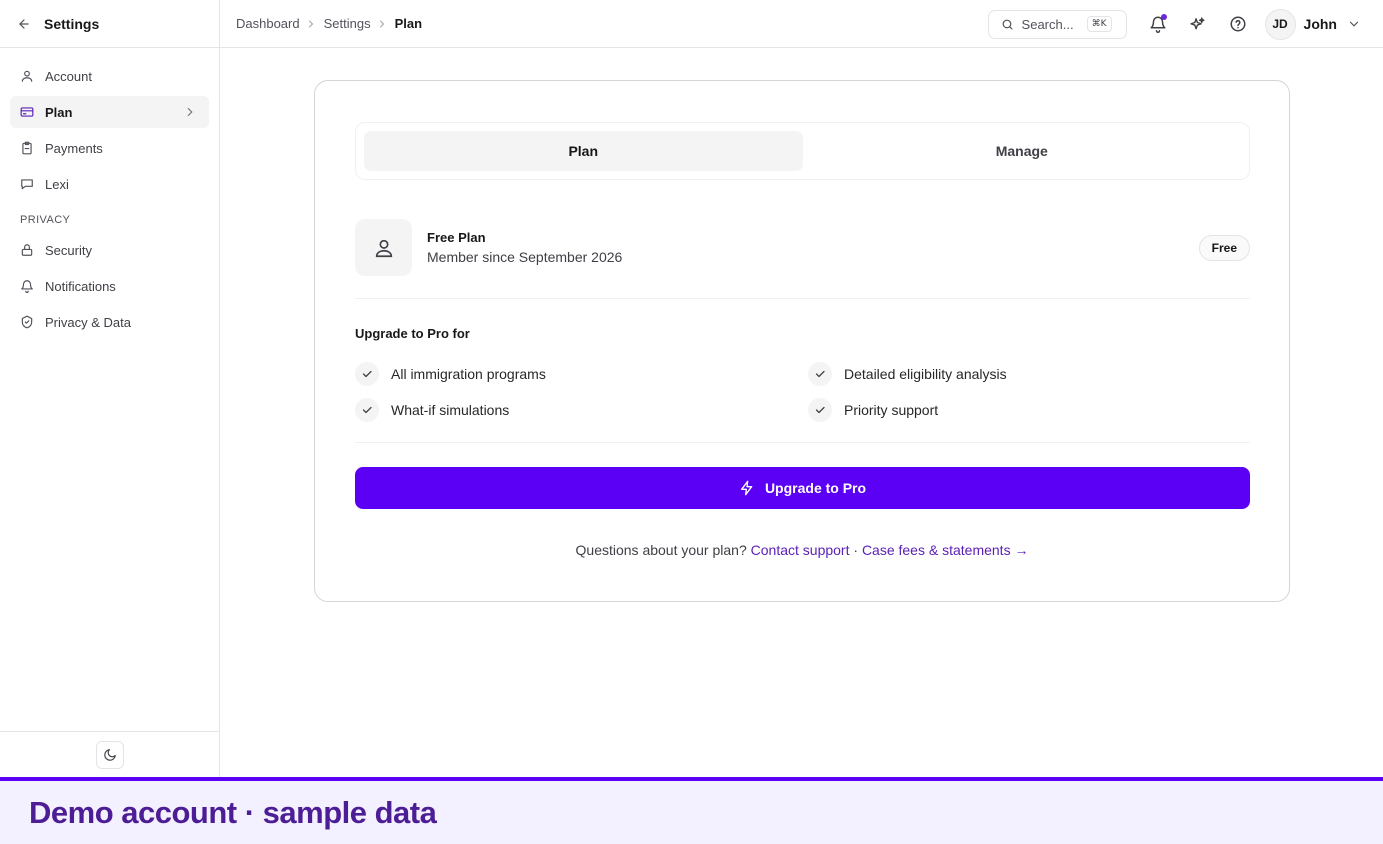 This screenshot has width=1383, height=844. What do you see at coordinates (583, 151) in the screenshot?
I see `tab-plan: Plan` at bounding box center [583, 151].